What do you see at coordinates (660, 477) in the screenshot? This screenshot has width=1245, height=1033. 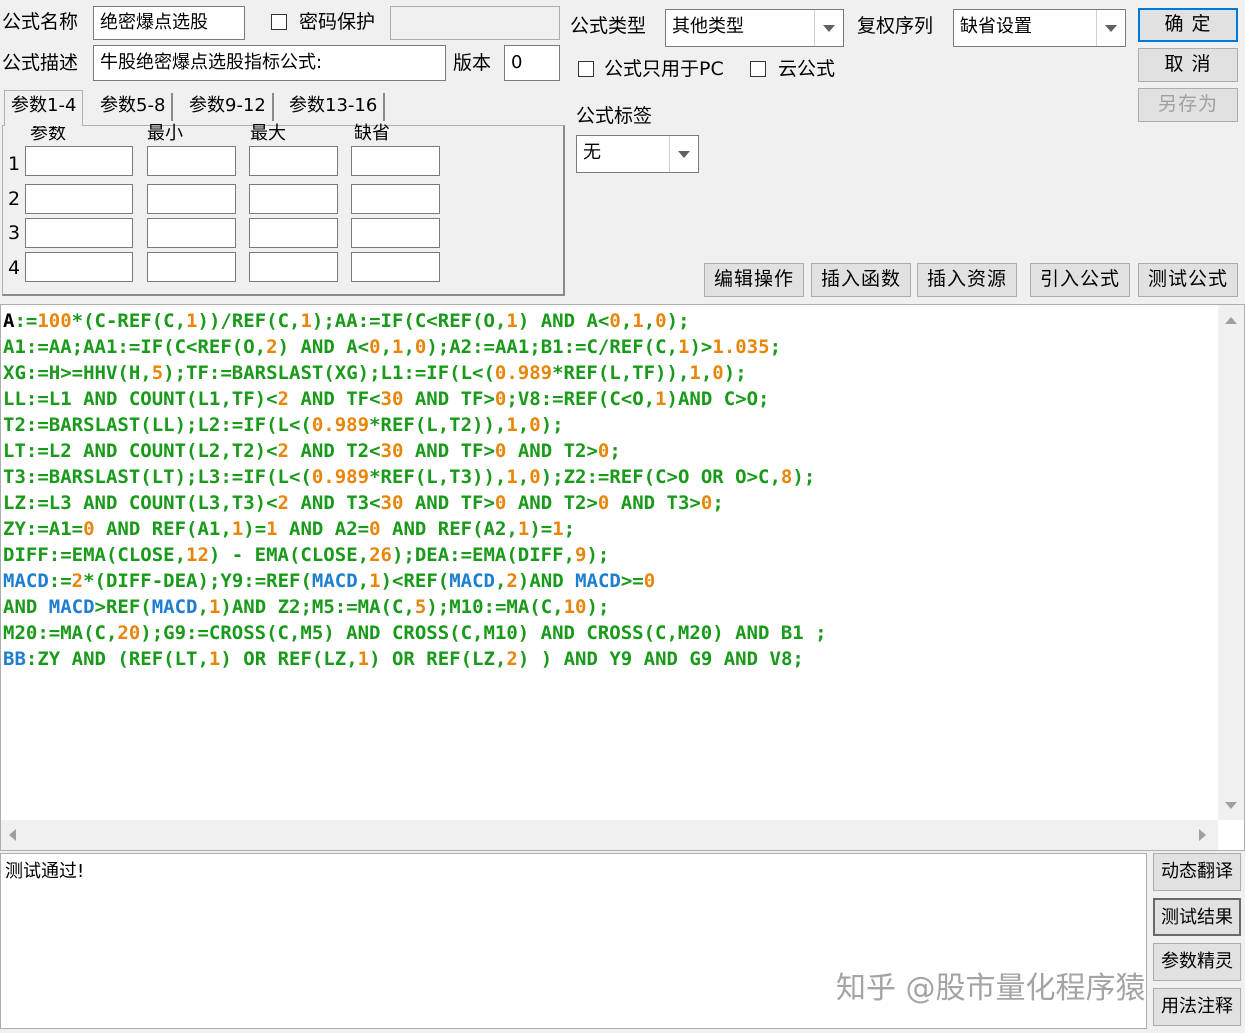 I see `code-token: );Z2:=REF(C>O OR O>C,` at bounding box center [660, 477].